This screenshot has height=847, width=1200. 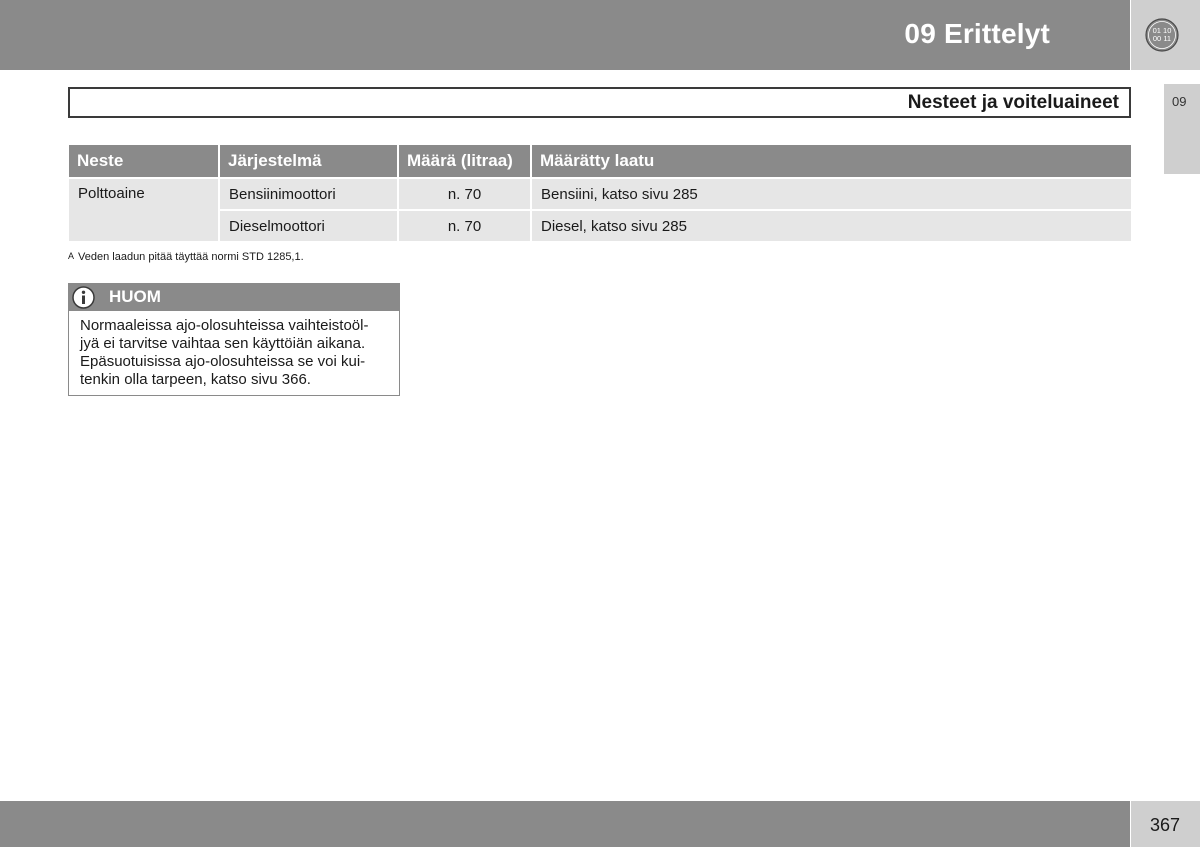 What do you see at coordinates (144, 211) in the screenshot?
I see `table-cell-neste: Polttoaine` at bounding box center [144, 211].